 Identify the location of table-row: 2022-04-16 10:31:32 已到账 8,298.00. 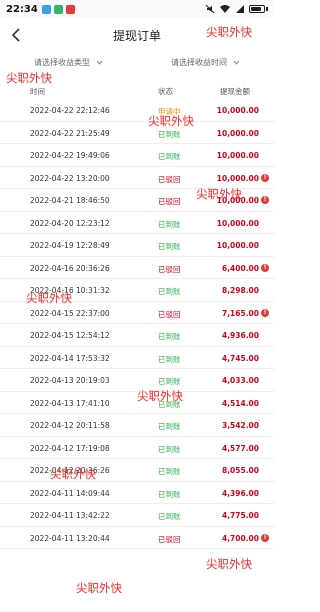
(137, 290).